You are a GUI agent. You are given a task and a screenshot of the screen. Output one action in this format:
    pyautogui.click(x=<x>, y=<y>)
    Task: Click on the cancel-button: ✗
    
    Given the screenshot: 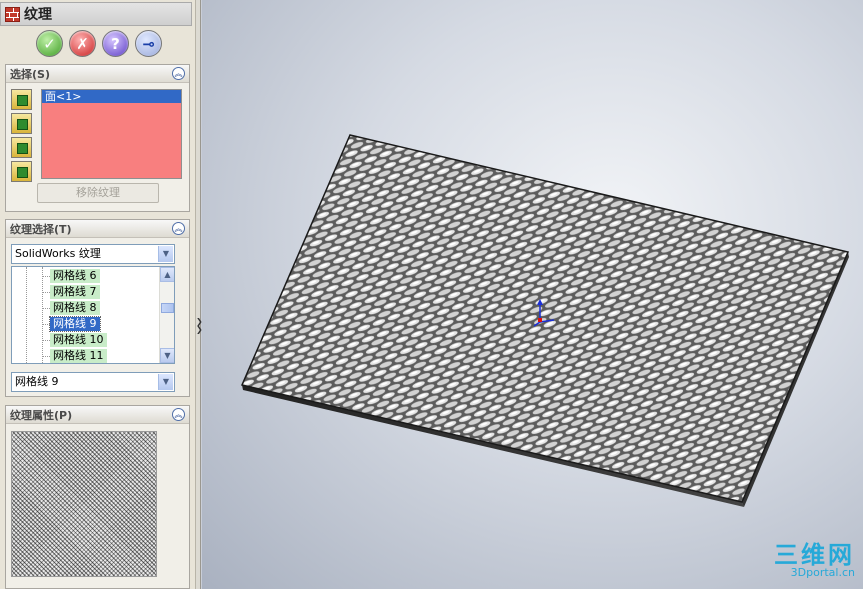 What is the action you would take?
    pyautogui.click(x=82, y=43)
    